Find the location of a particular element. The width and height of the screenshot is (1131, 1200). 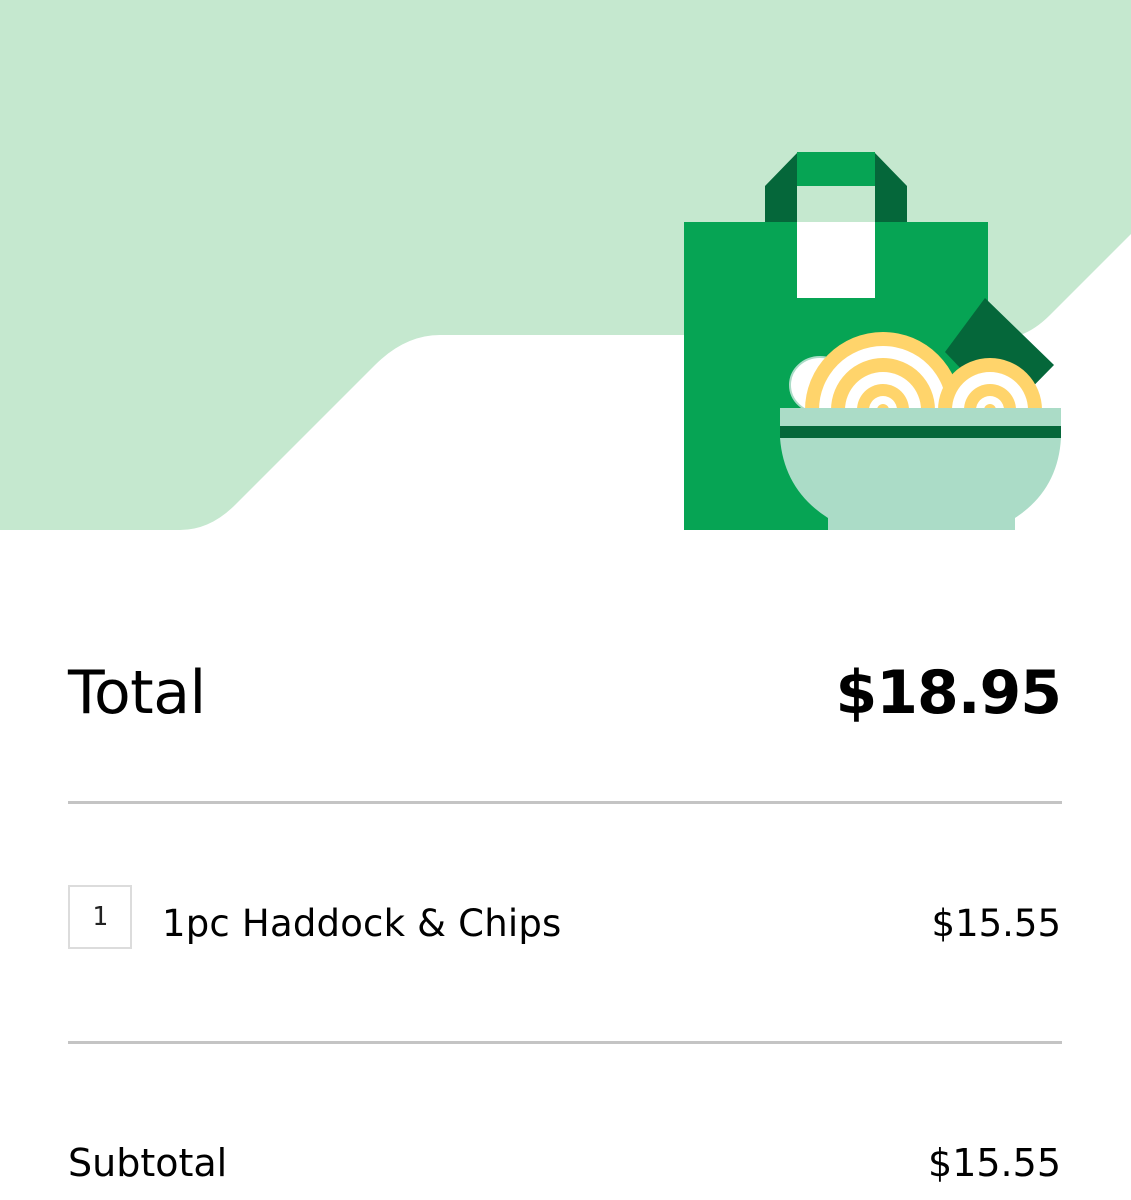

total-value: $18.95 is located at coordinates (948, 693).